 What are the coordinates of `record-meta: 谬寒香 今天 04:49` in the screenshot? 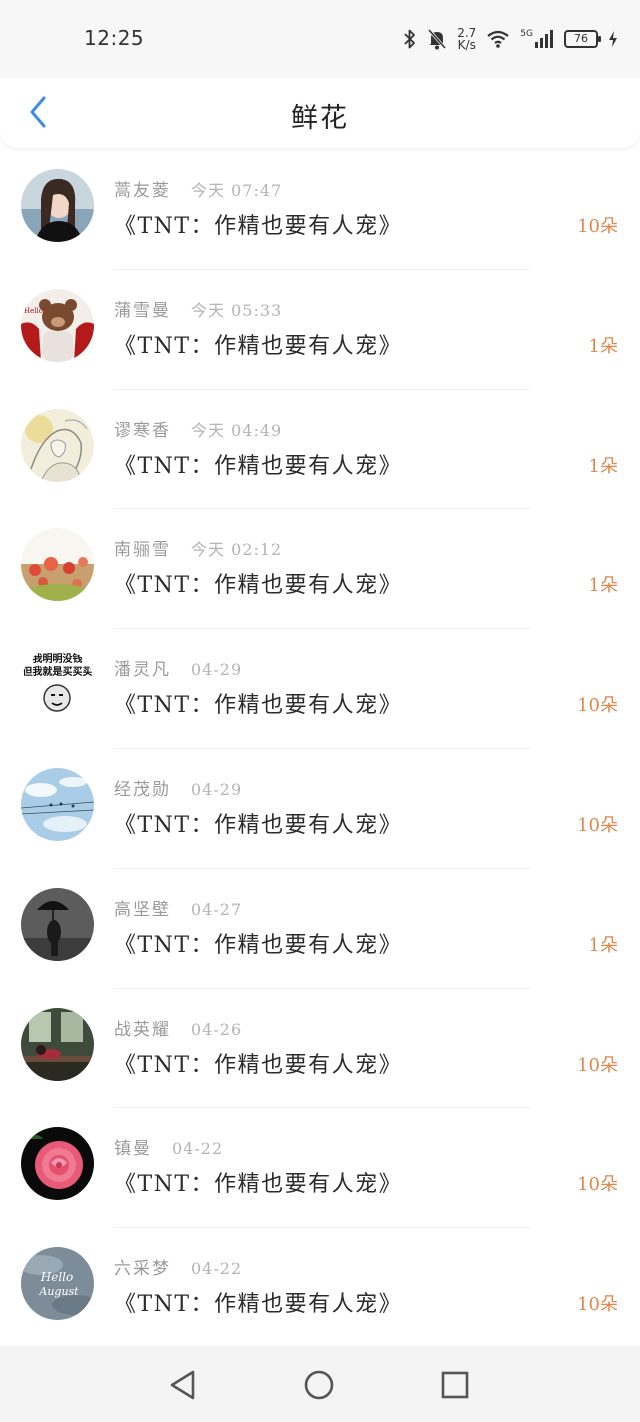 It's located at (198, 428).